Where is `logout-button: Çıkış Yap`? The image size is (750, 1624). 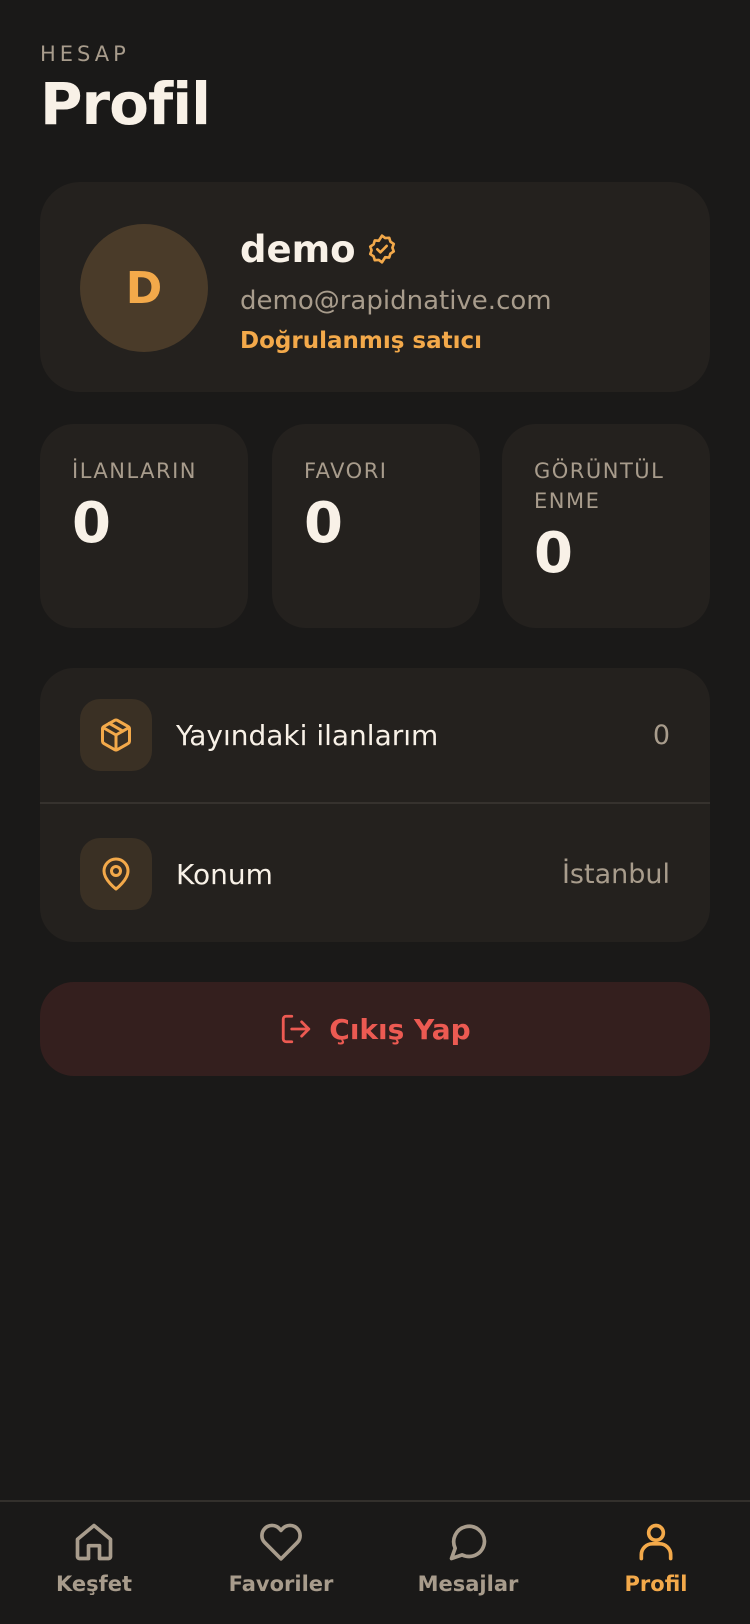
logout-button: Çıkış Yap is located at coordinates (375, 1029).